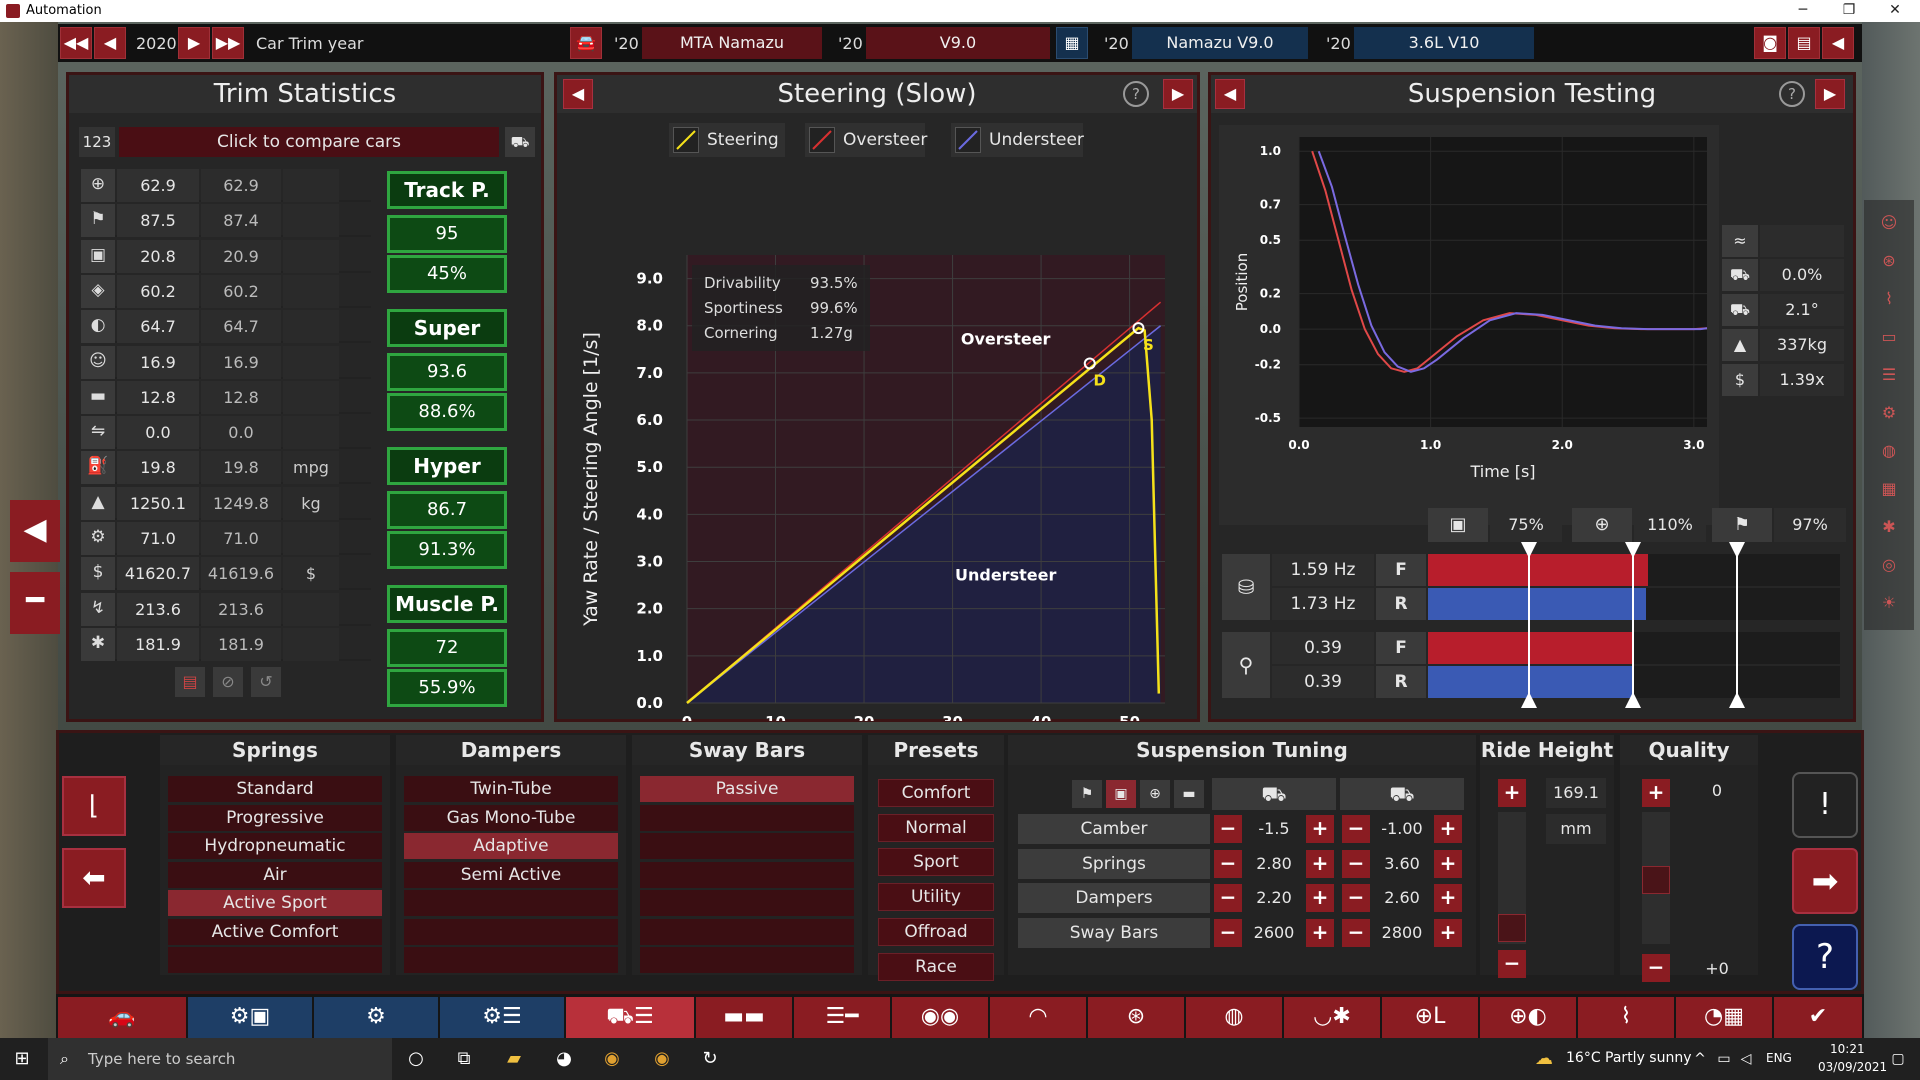 This screenshot has height=1080, width=1920. I want to click on tab-interior: ⊕L, so click(1430, 1018).